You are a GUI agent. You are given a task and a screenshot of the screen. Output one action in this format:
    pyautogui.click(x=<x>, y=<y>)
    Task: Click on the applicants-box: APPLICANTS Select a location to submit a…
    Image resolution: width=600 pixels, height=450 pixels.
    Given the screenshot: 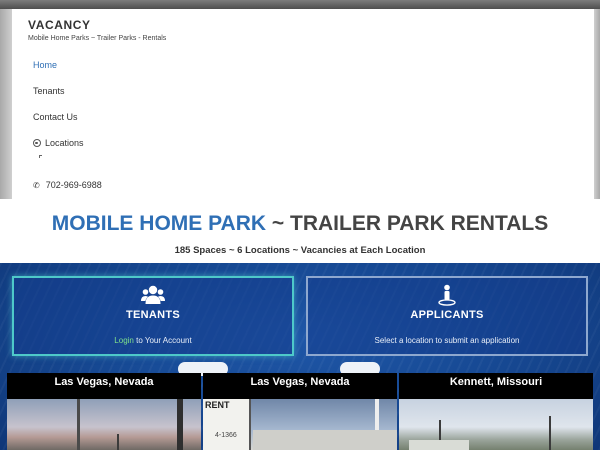 What is the action you would take?
    pyautogui.click(x=447, y=316)
    